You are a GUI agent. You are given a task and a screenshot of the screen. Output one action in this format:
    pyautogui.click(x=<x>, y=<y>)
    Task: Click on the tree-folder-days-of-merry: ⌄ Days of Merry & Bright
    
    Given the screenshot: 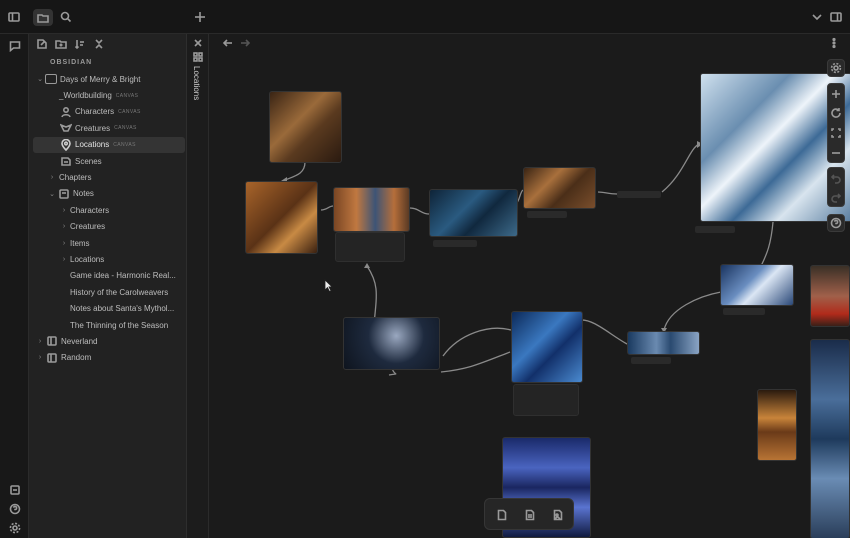 What is the action you would take?
    pyautogui.click(x=109, y=79)
    